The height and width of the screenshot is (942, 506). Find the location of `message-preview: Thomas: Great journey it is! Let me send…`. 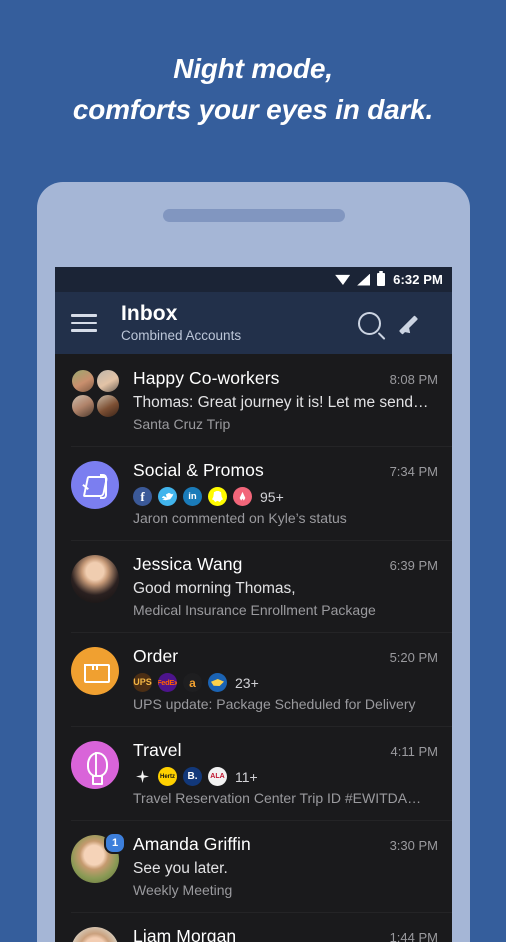

message-preview: Thomas: Great journey it is! Let me send… is located at coordinates (281, 402).